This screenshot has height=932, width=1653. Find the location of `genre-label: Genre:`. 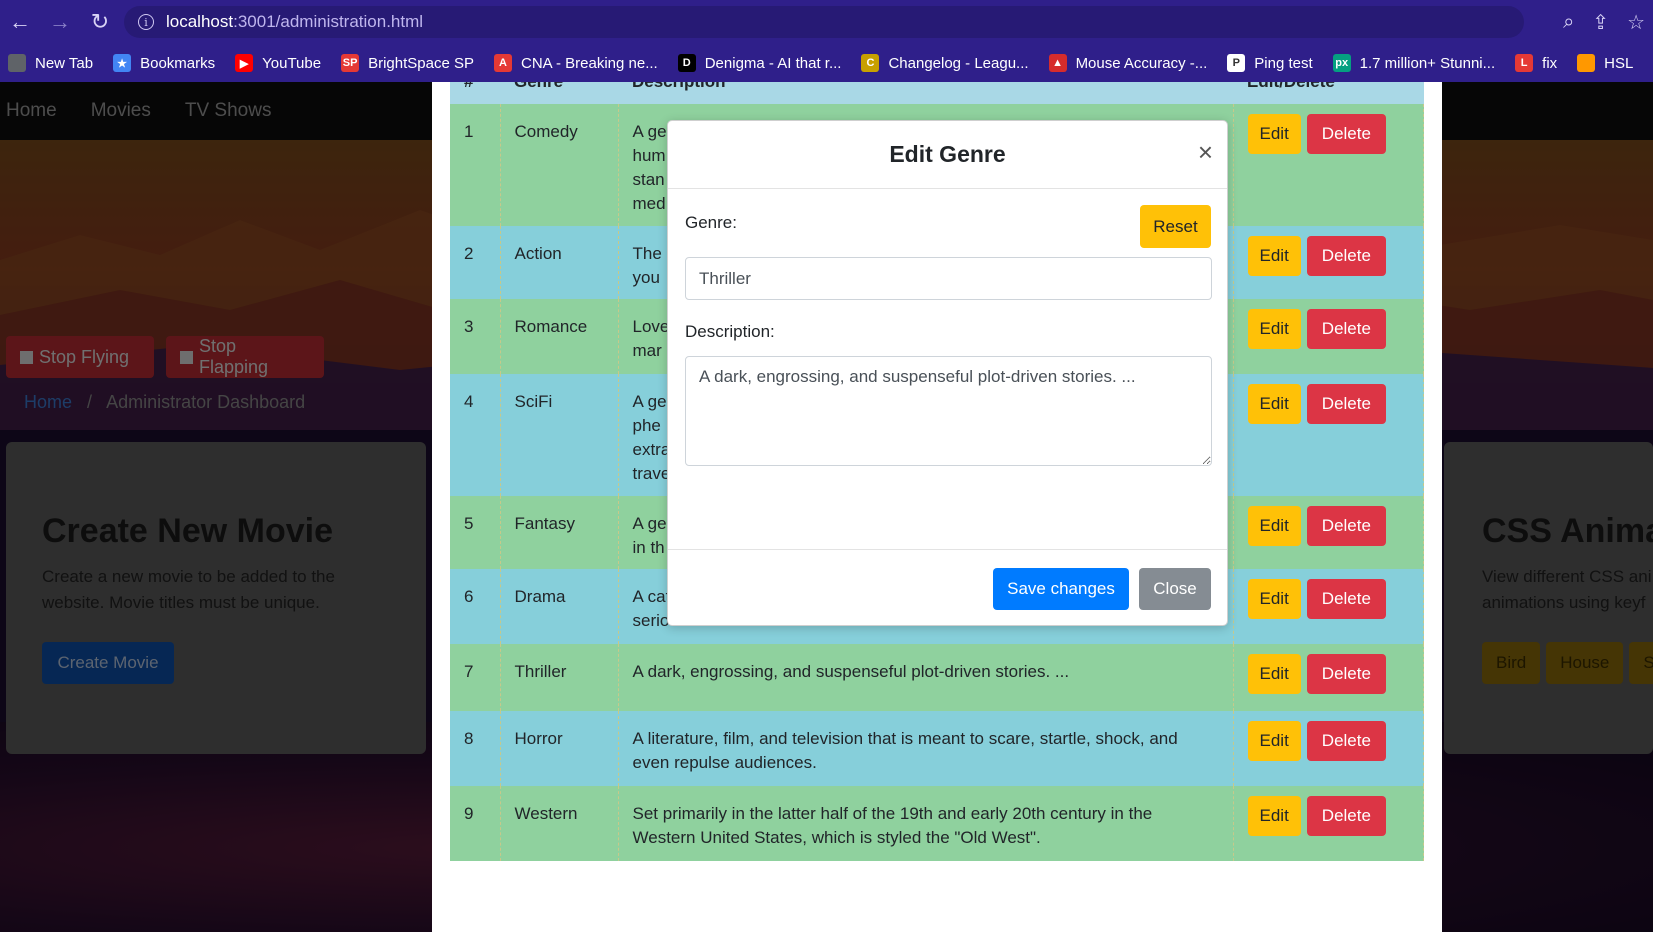

genre-label: Genre: is located at coordinates (711, 222).